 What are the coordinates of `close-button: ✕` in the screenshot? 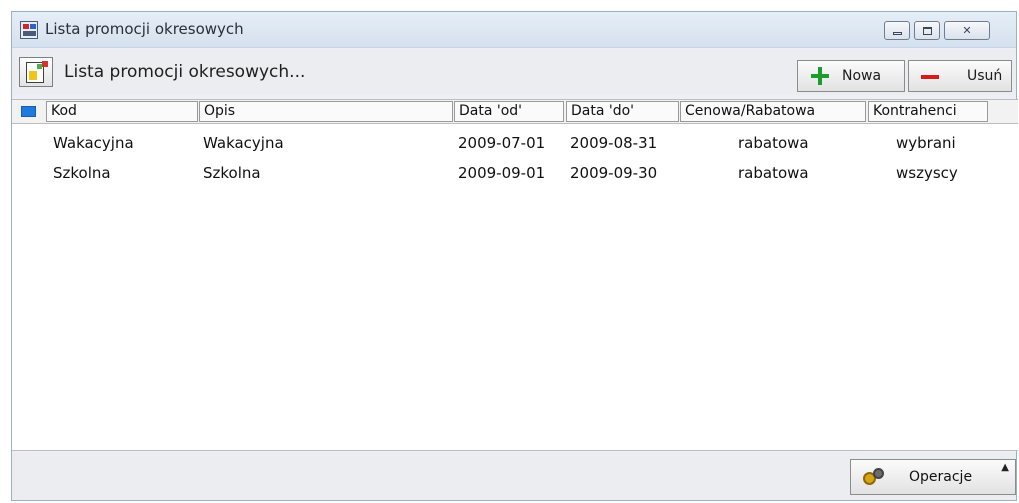 It's located at (967, 30).